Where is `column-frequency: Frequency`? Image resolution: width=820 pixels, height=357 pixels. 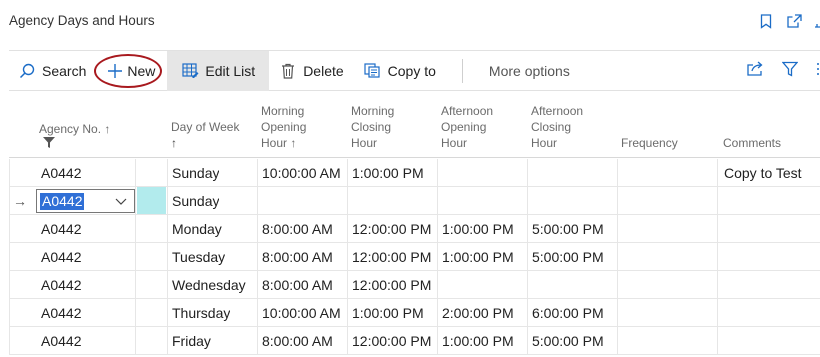 column-frequency: Frequency is located at coordinates (649, 143).